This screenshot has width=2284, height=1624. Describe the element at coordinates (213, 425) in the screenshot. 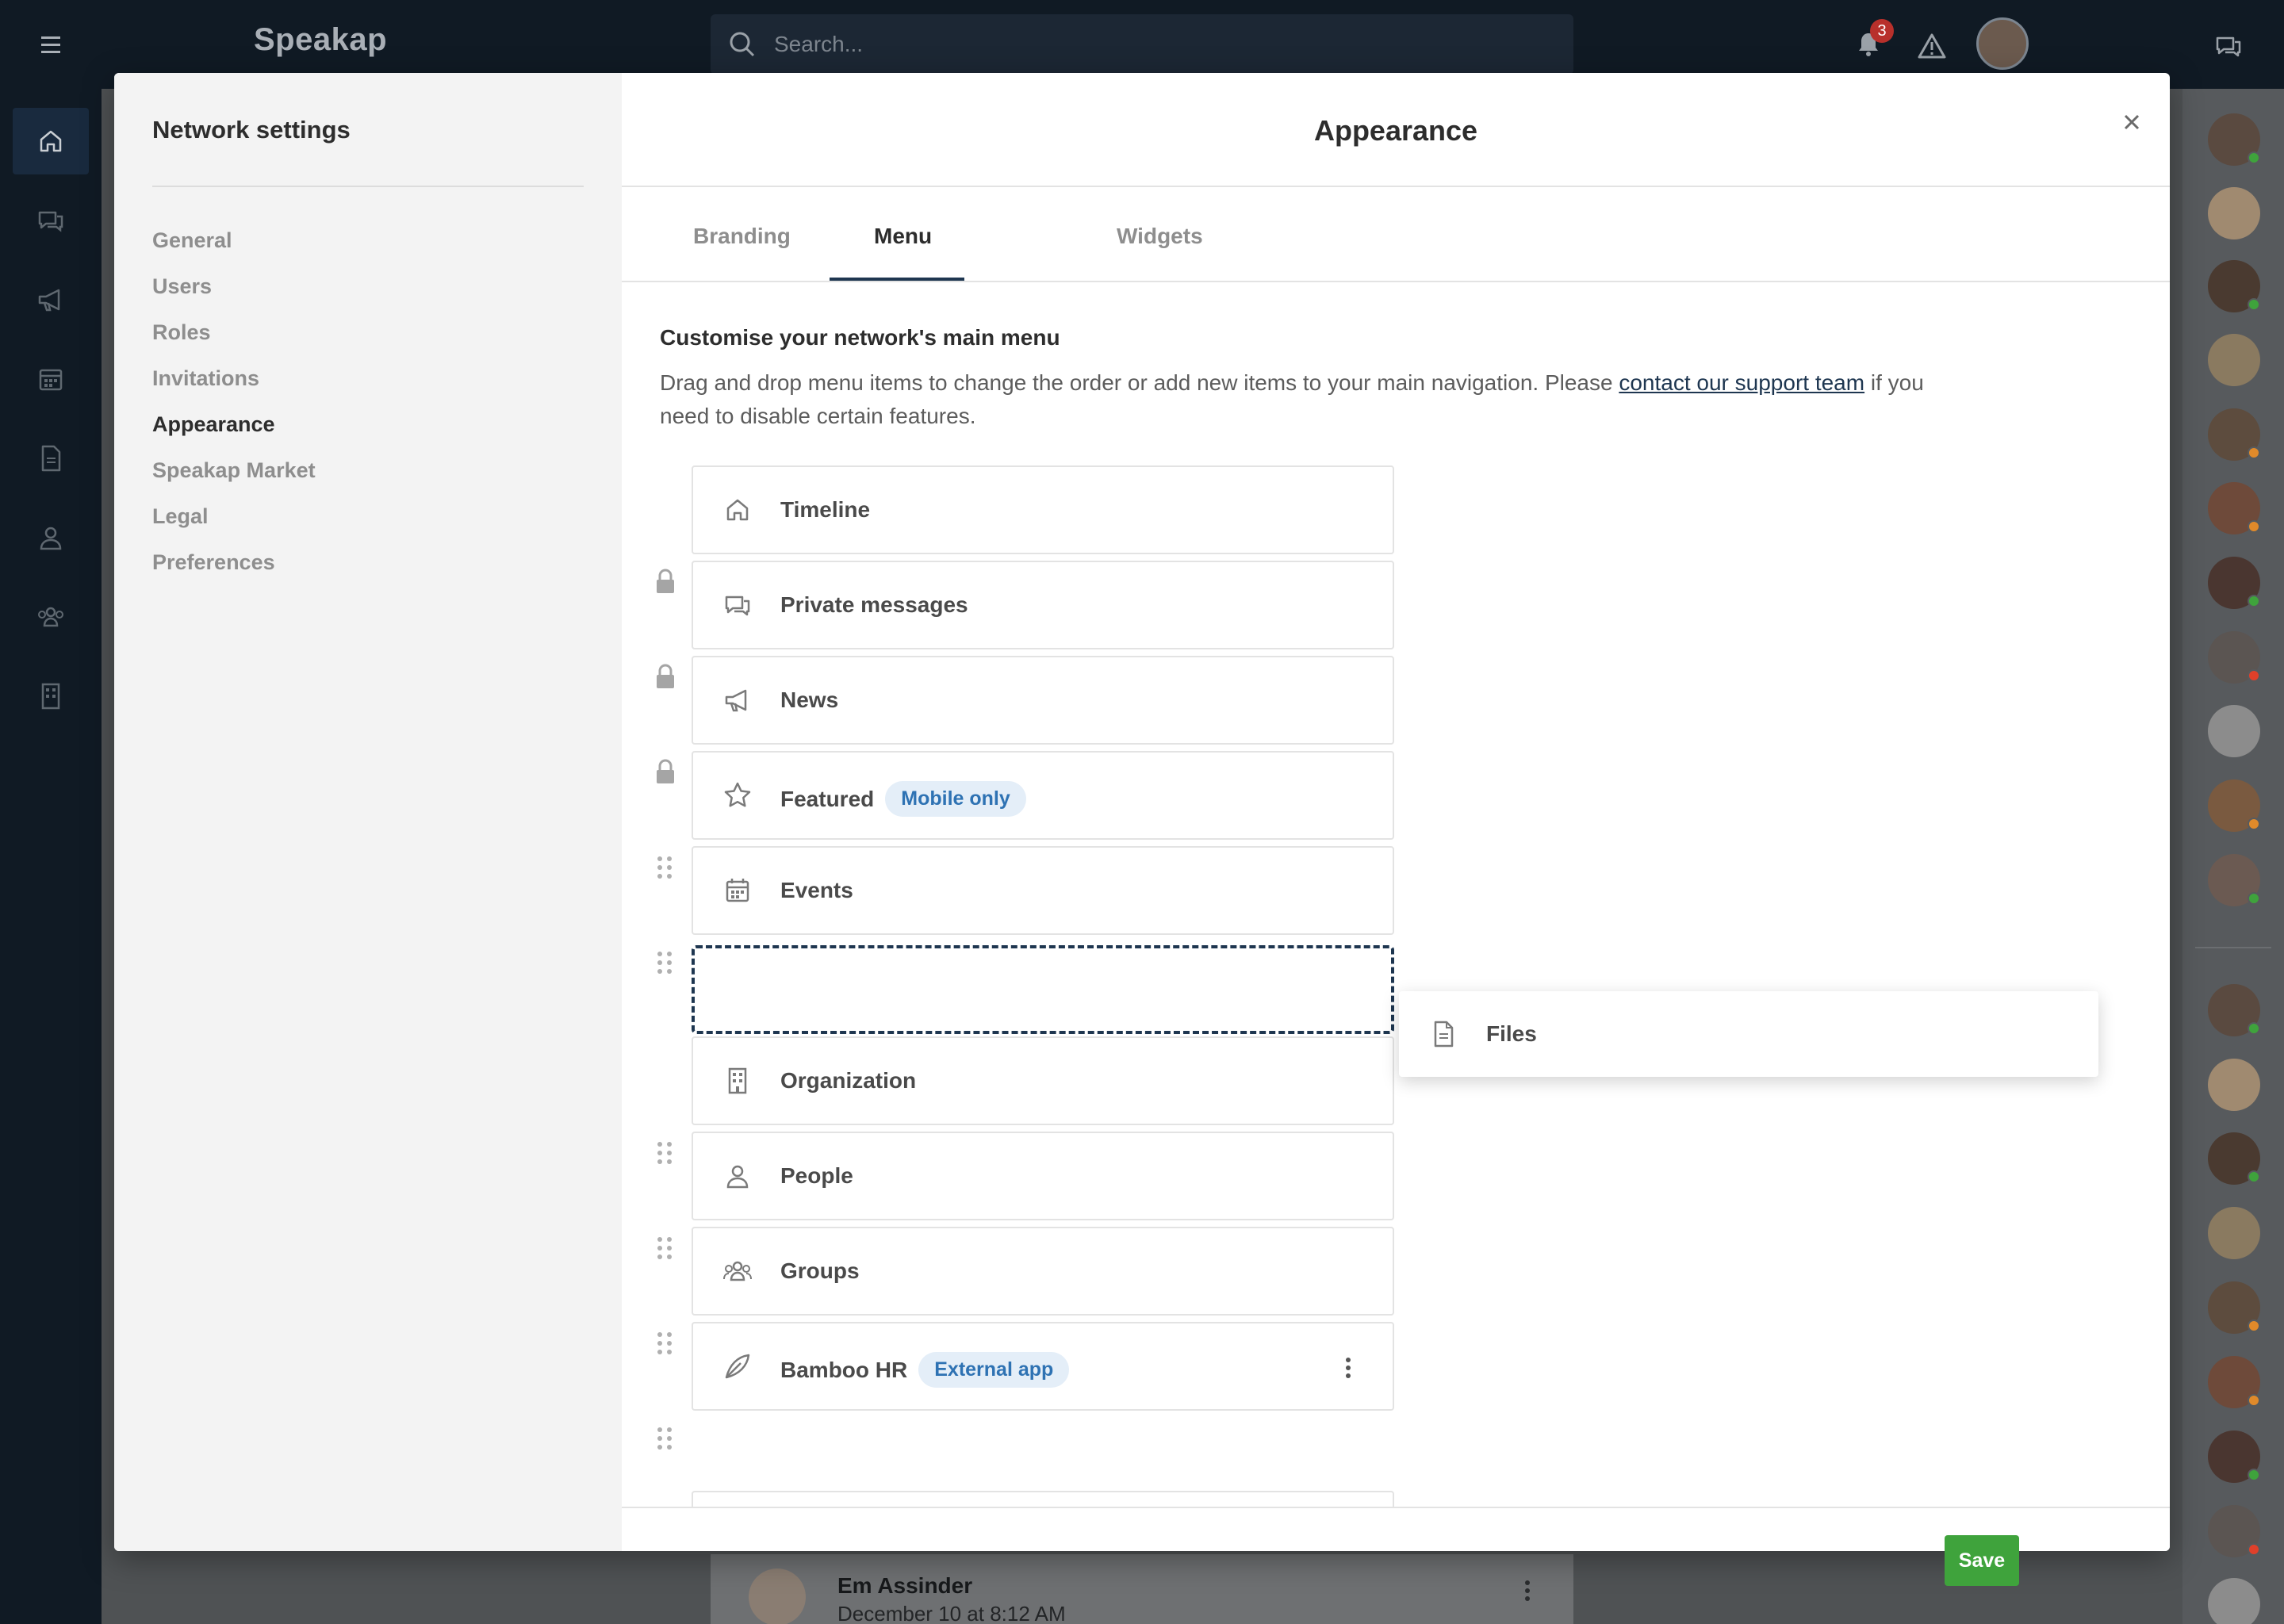

I see `nav-item-appearance: Appearance` at that location.